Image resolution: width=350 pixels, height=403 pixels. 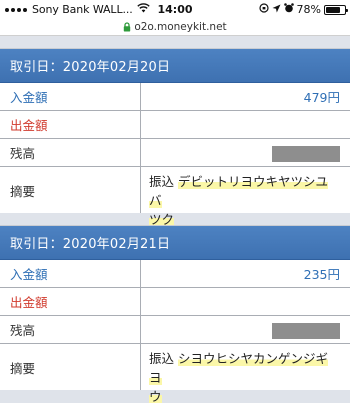 I want to click on memo-text-line1: デビットリヨウキヤツシユバ, so click(x=239, y=191).